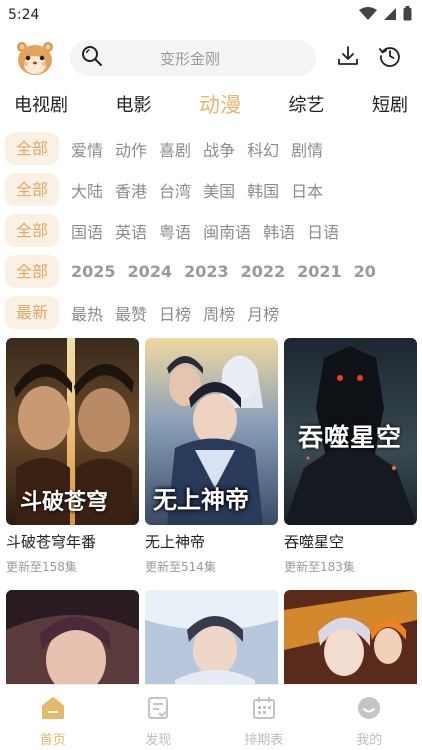  I want to click on year-filter-option: 2024, so click(150, 271).